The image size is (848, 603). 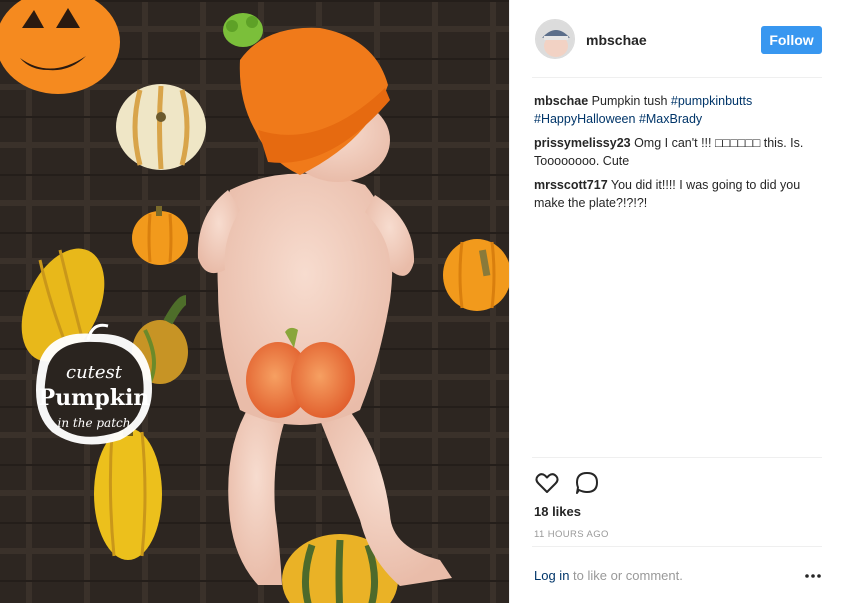 I want to click on sticker-text-line2: Pumpkin, so click(x=94, y=398).